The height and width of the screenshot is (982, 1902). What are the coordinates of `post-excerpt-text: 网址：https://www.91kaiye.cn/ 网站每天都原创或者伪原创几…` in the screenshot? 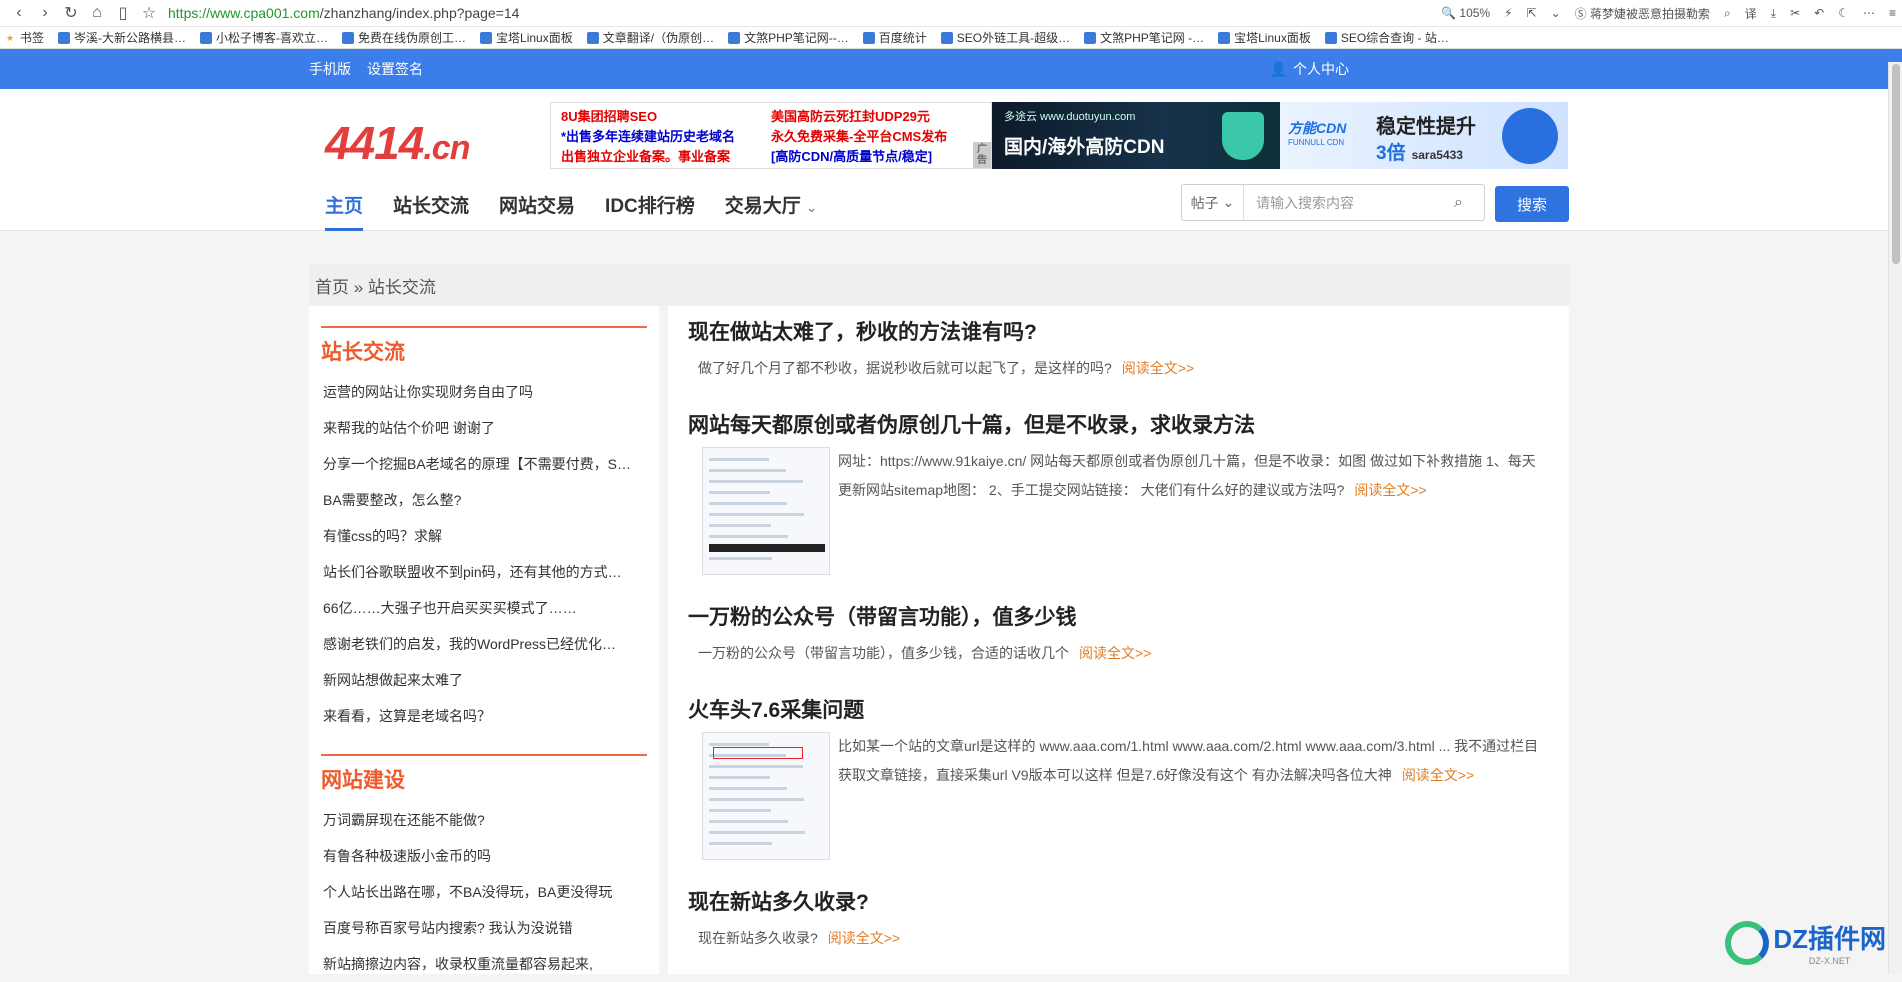 It's located at (1187, 475).